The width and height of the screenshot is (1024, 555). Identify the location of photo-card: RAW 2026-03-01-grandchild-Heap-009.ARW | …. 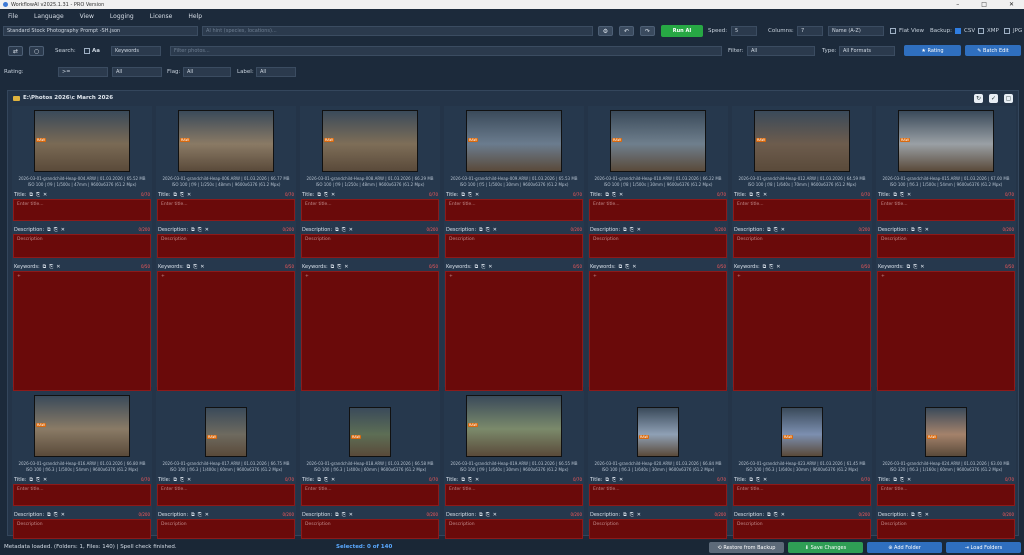
(514, 248).